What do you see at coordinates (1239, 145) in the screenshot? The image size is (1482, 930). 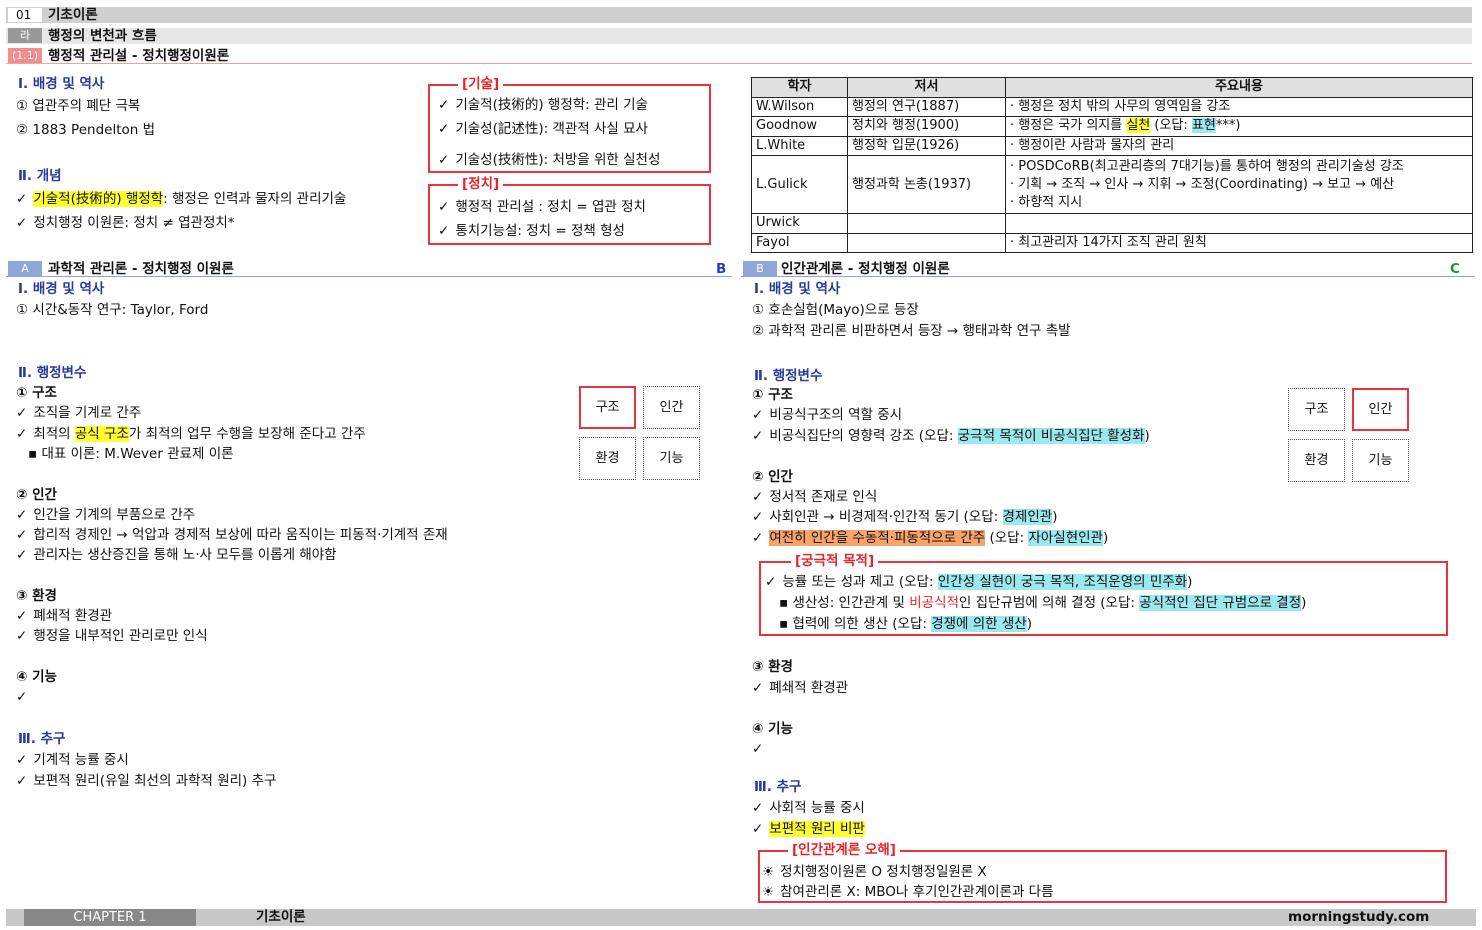 I see `content-cell: · 행정이란 사람과 물자의 관리` at bounding box center [1239, 145].